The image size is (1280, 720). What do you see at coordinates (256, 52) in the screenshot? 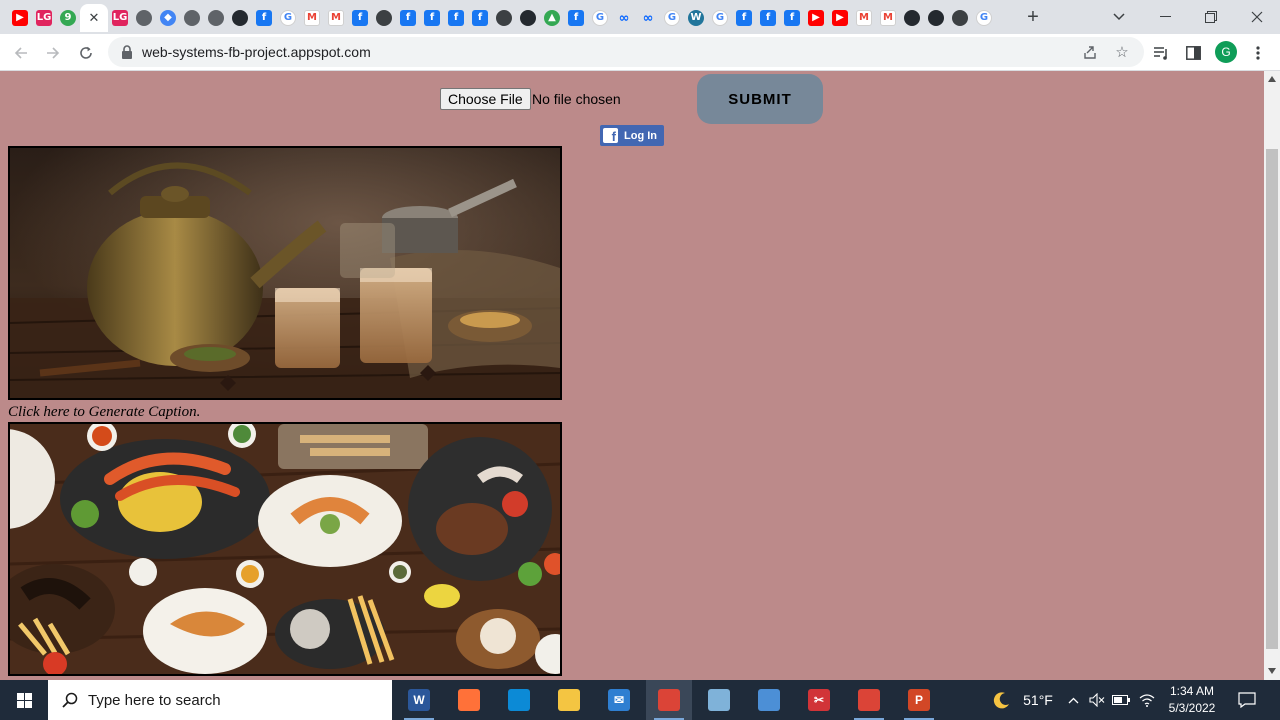
I see `url-text: web-systems-fb-project.appspot.com` at bounding box center [256, 52].